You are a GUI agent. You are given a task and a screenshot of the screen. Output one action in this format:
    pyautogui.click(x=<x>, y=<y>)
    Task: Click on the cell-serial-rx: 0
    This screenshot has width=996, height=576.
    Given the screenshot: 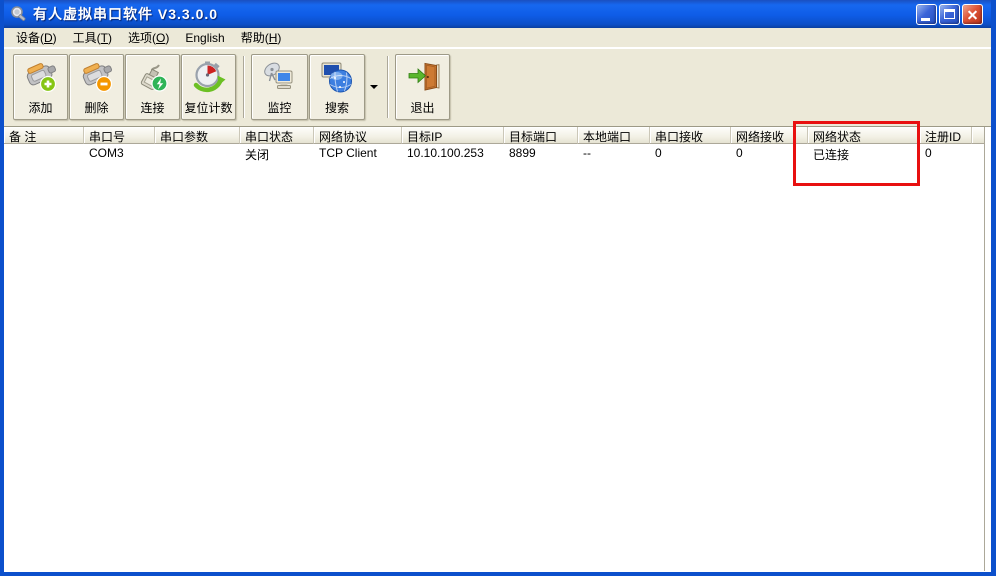 What is the action you would take?
    pyautogui.click(x=658, y=153)
    